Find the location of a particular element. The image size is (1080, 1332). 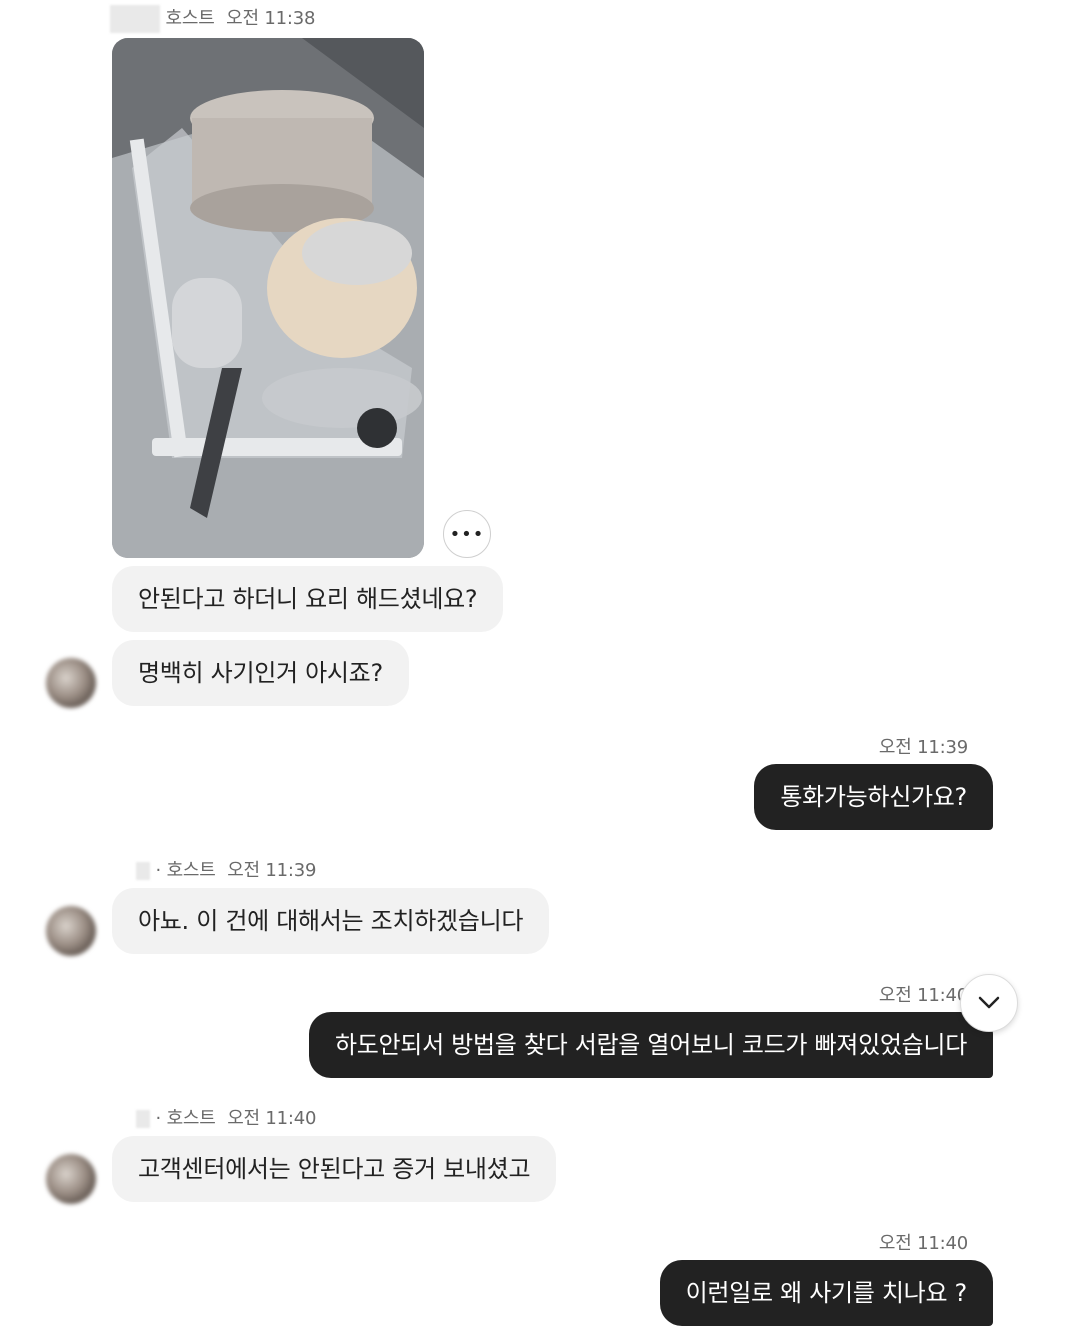

image-attachment is located at coordinates (268, 298).